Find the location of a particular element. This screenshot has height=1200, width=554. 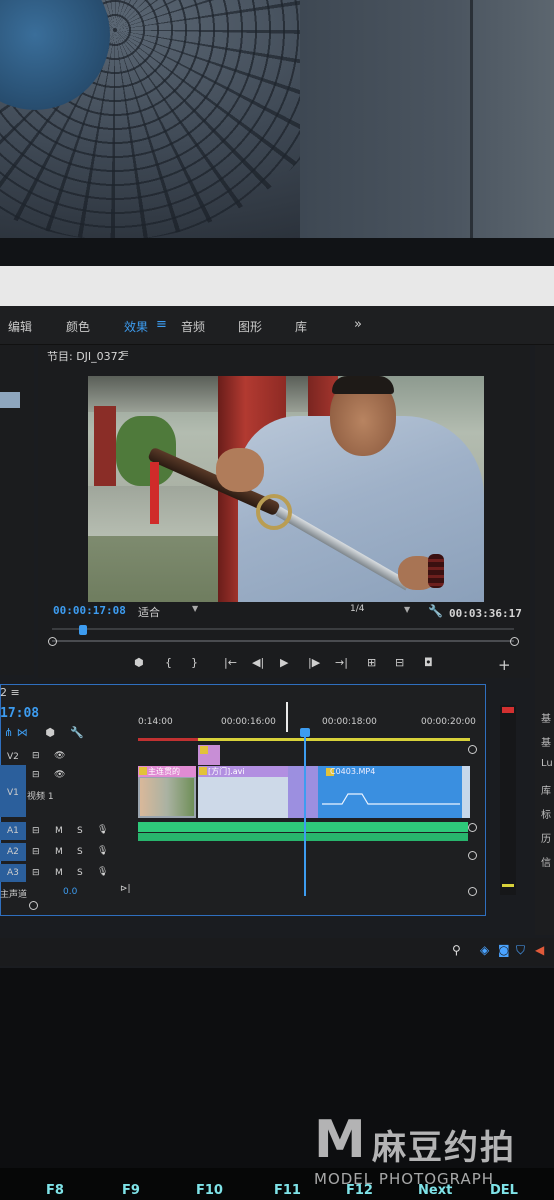

audio-meter-clip-indicator is located at coordinates (508, 710).